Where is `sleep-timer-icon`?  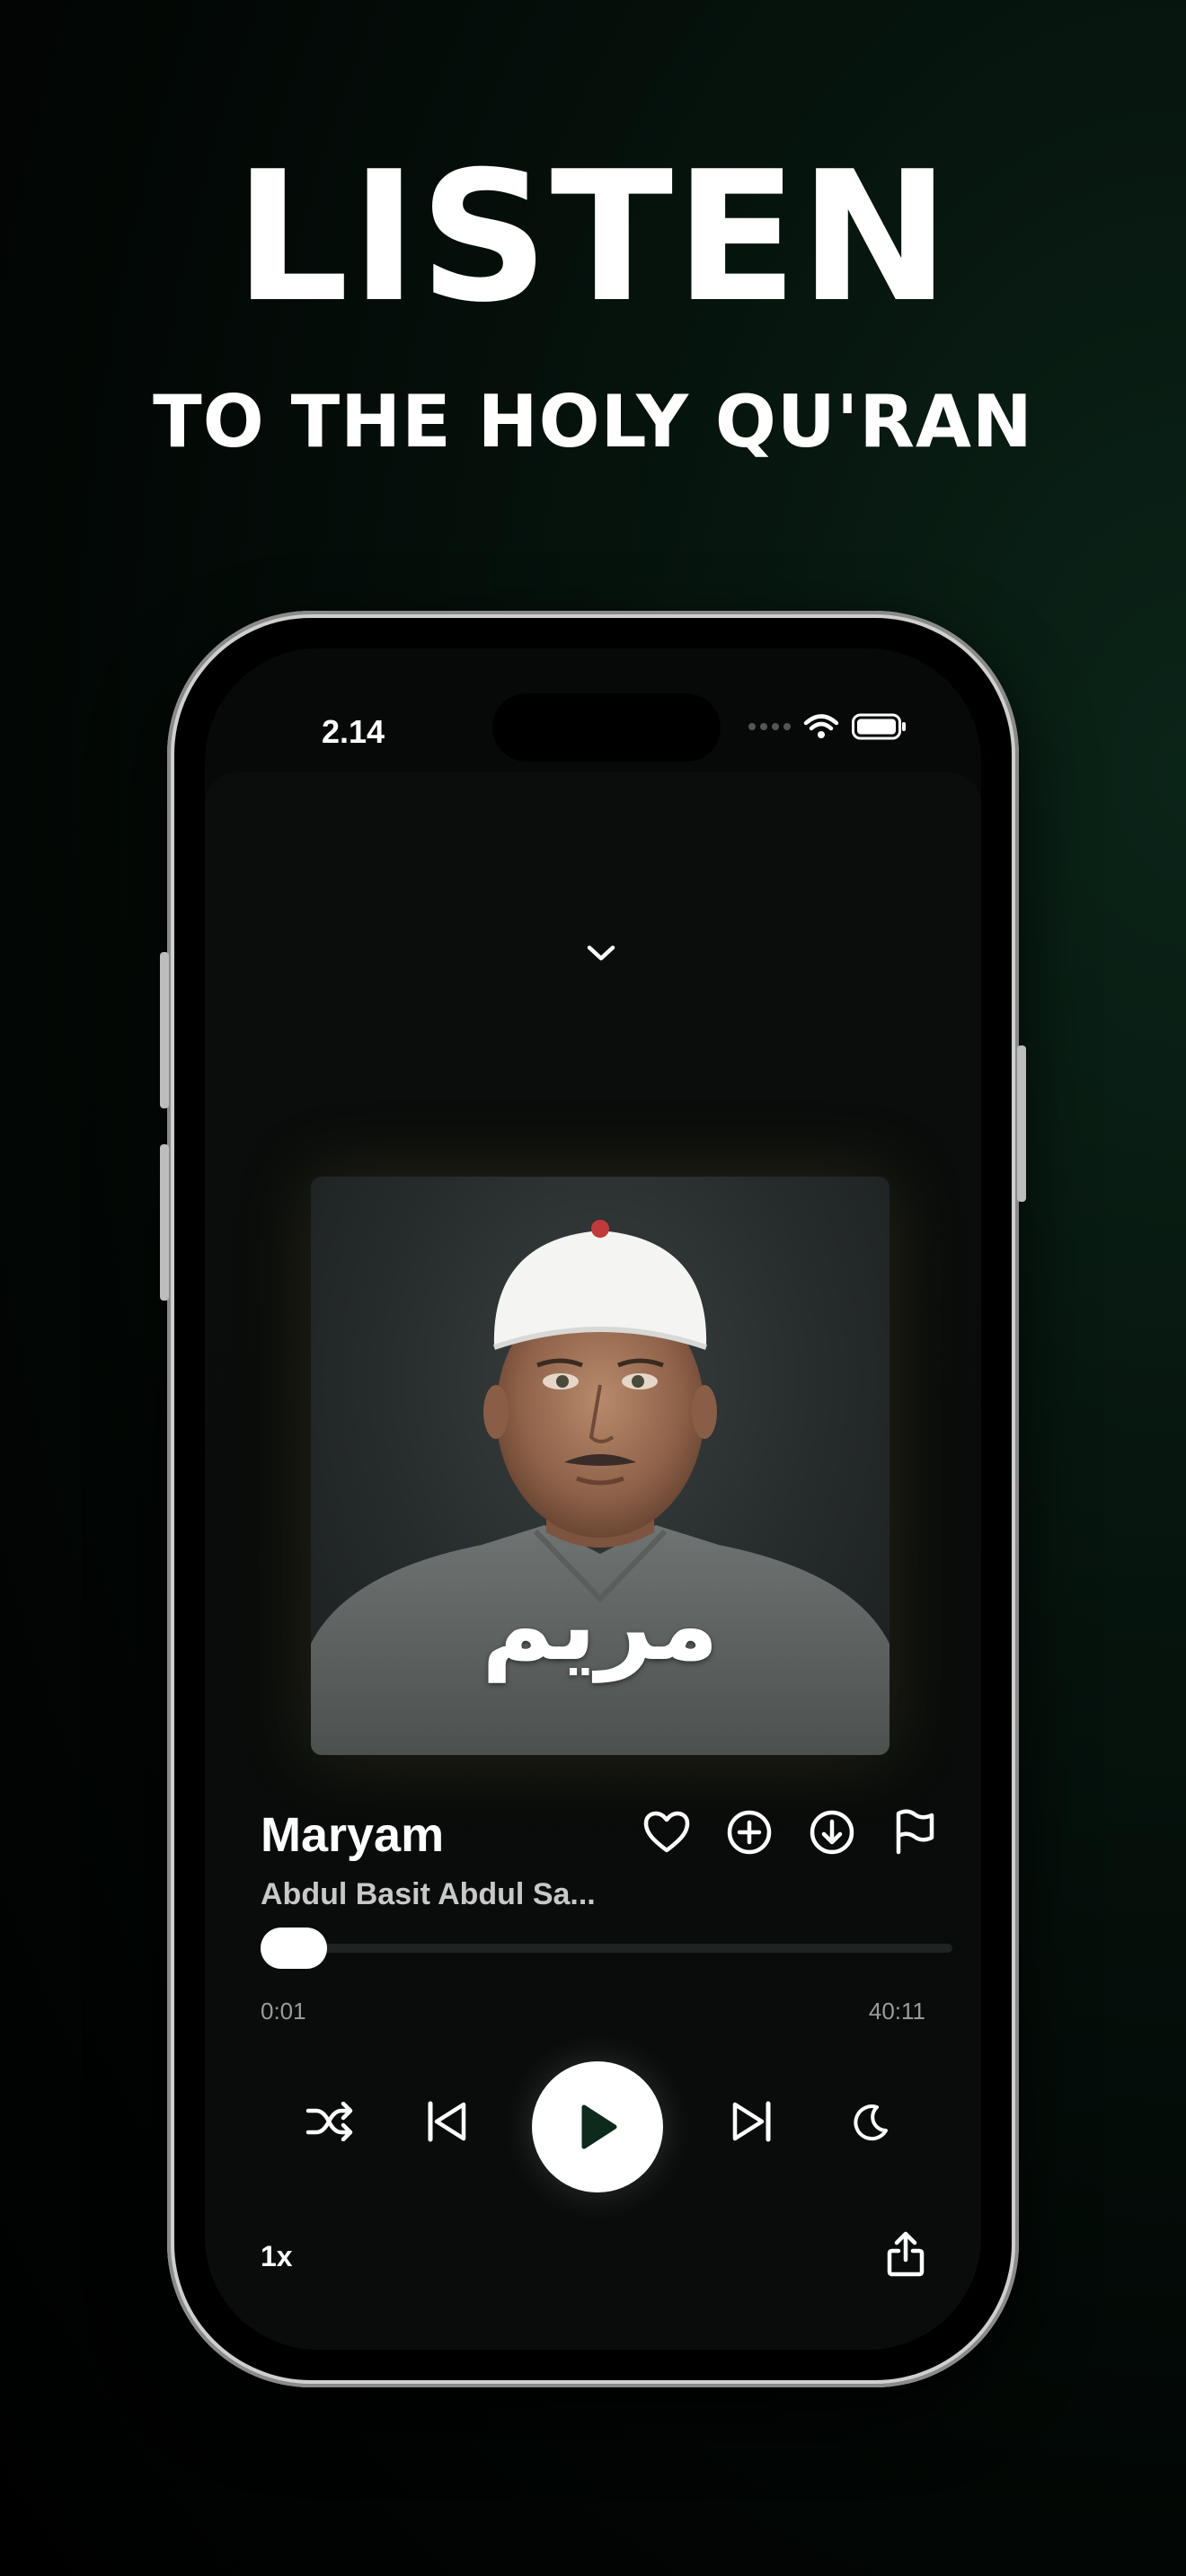 sleep-timer-icon is located at coordinates (871, 2122).